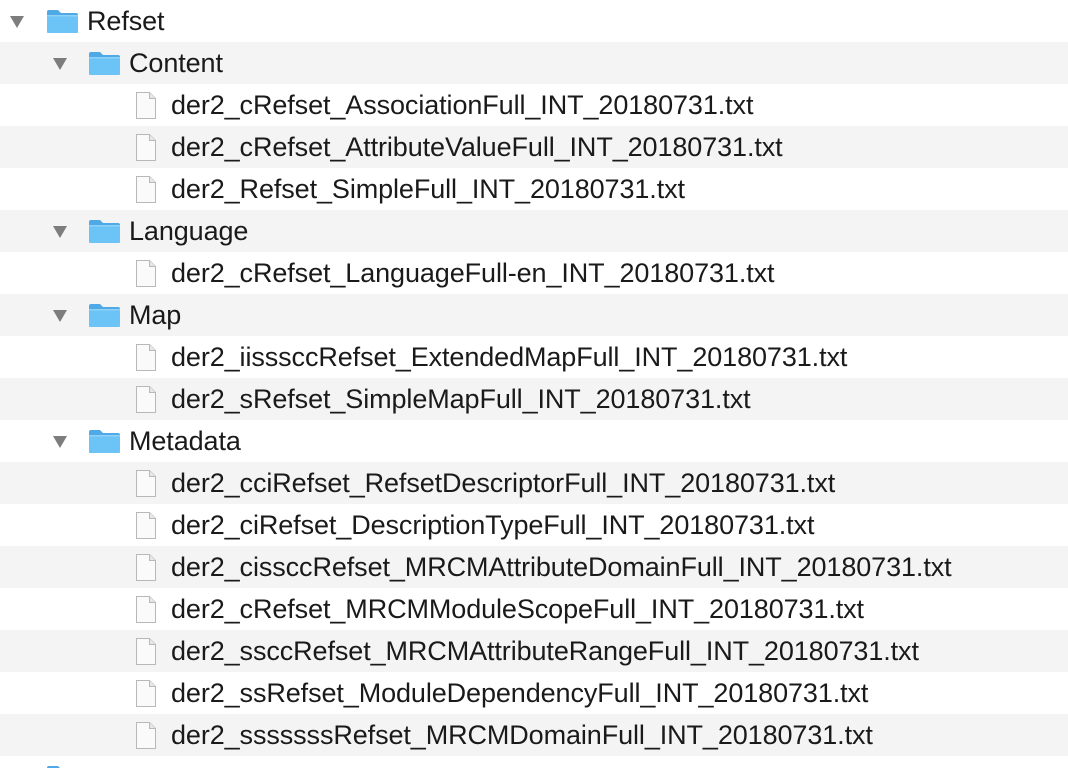 Image resolution: width=1068 pixels, height=768 pixels. What do you see at coordinates (126, 21) in the screenshot?
I see `folder-label: Refset` at bounding box center [126, 21].